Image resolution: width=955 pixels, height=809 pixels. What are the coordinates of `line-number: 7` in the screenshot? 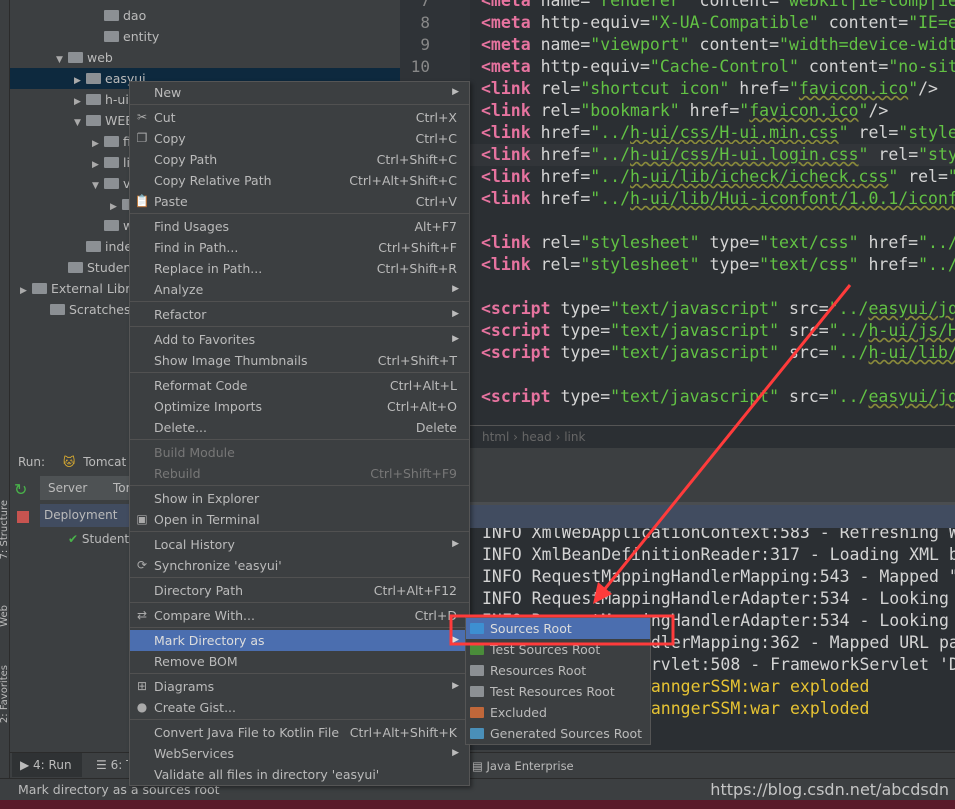 It's located at (425, 5).